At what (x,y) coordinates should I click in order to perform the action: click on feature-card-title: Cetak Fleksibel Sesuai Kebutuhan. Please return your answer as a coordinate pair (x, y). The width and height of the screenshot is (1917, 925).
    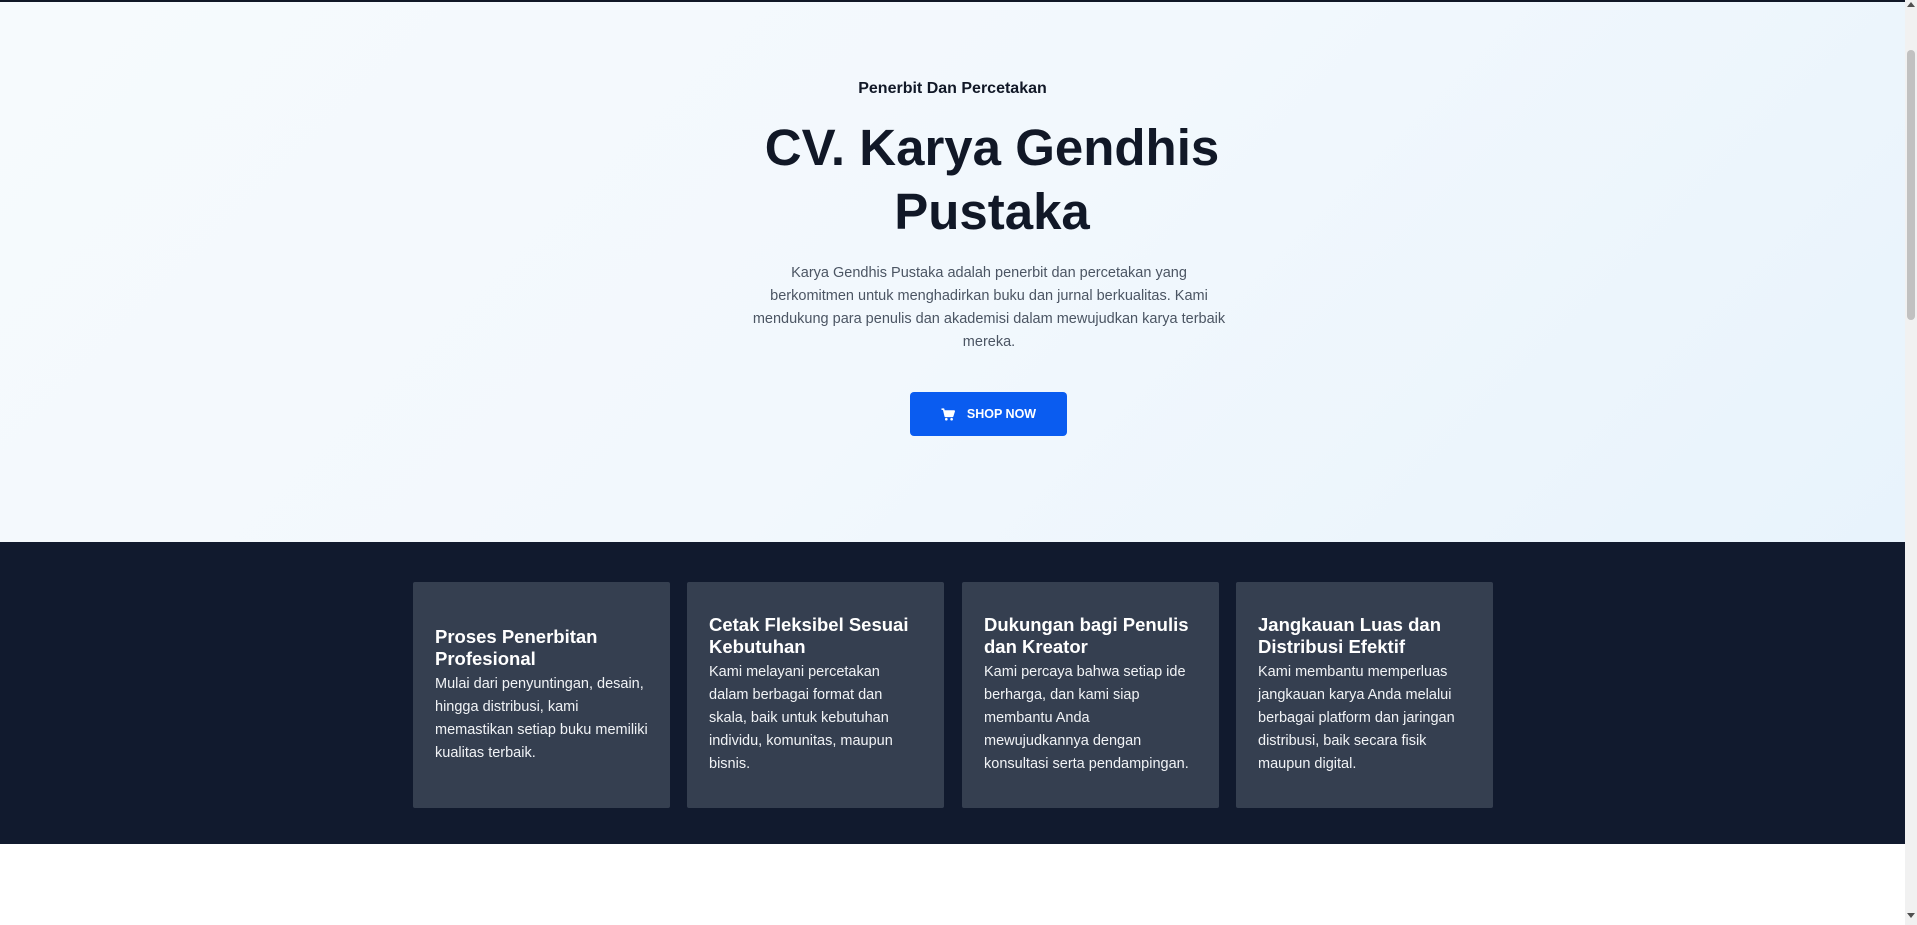
    Looking at the image, I should click on (809, 635).